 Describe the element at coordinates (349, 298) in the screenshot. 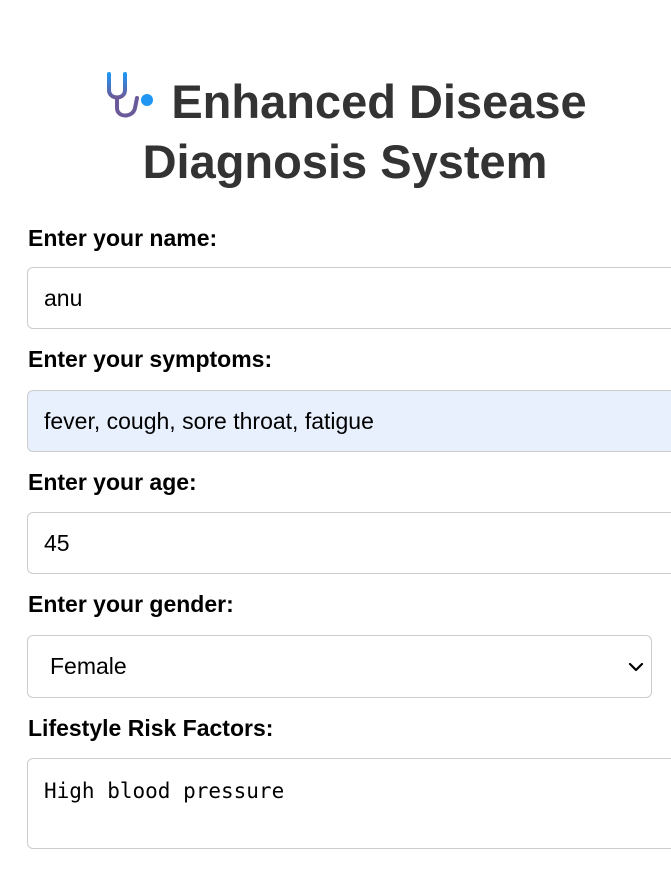

I see `name-input: anu` at that location.